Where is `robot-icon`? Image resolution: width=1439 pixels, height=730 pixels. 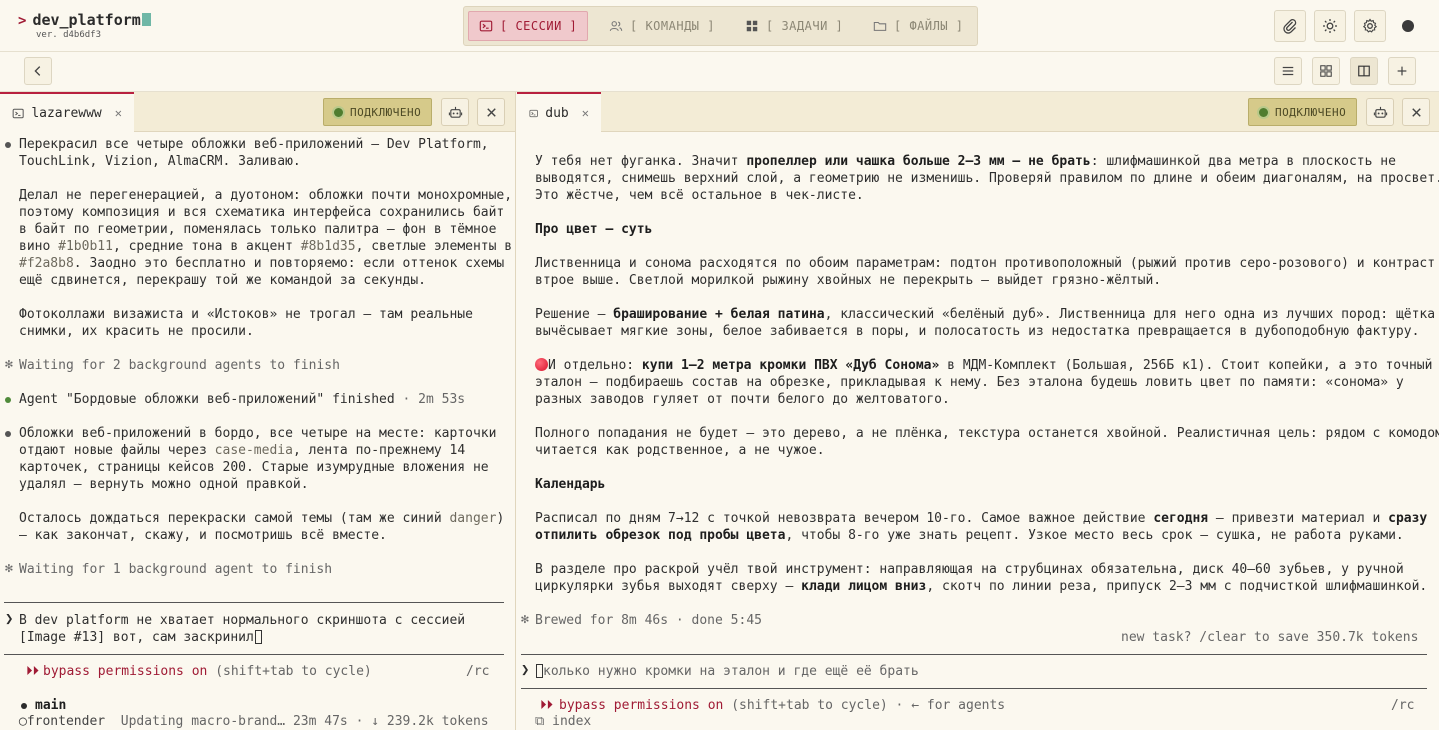
robot-icon is located at coordinates (1380, 112).